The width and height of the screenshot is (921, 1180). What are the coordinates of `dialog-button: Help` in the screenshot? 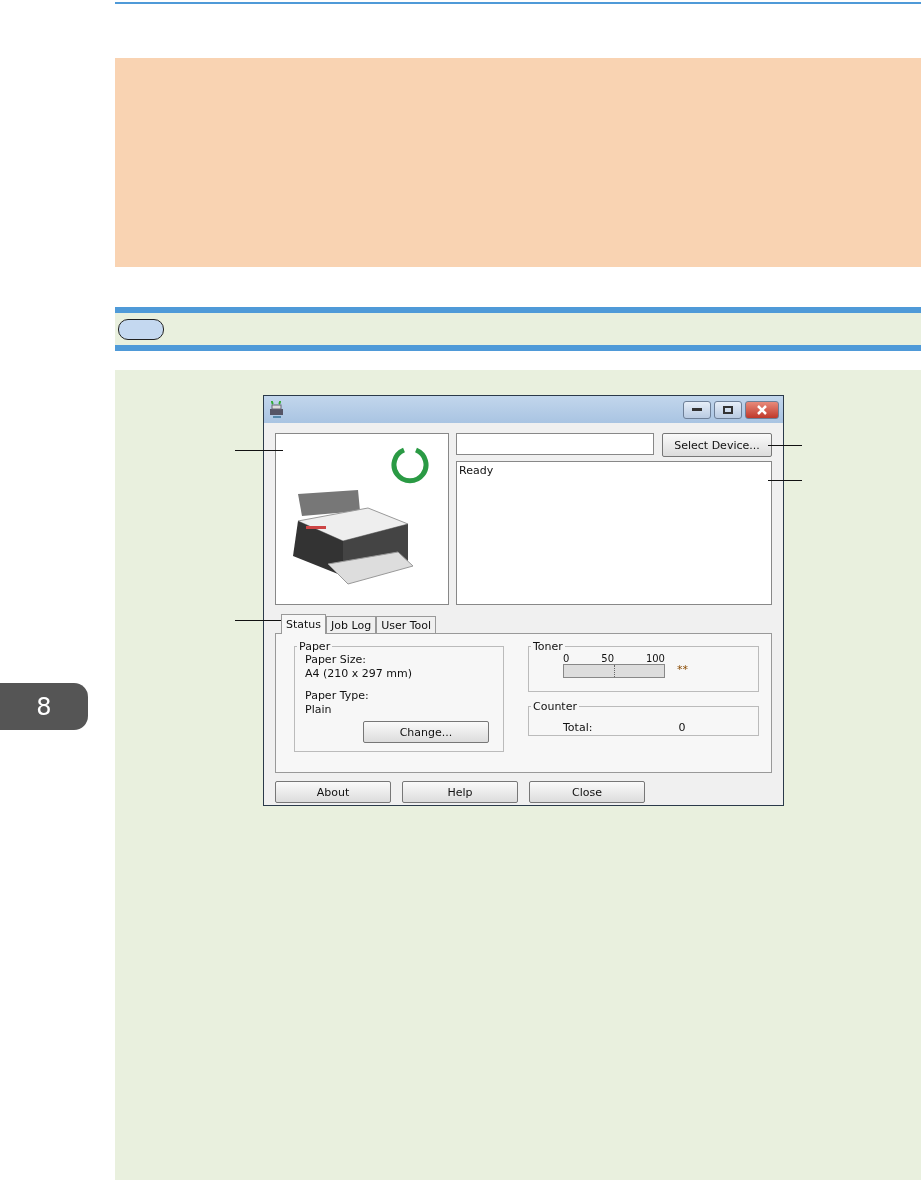 It's located at (460, 792).